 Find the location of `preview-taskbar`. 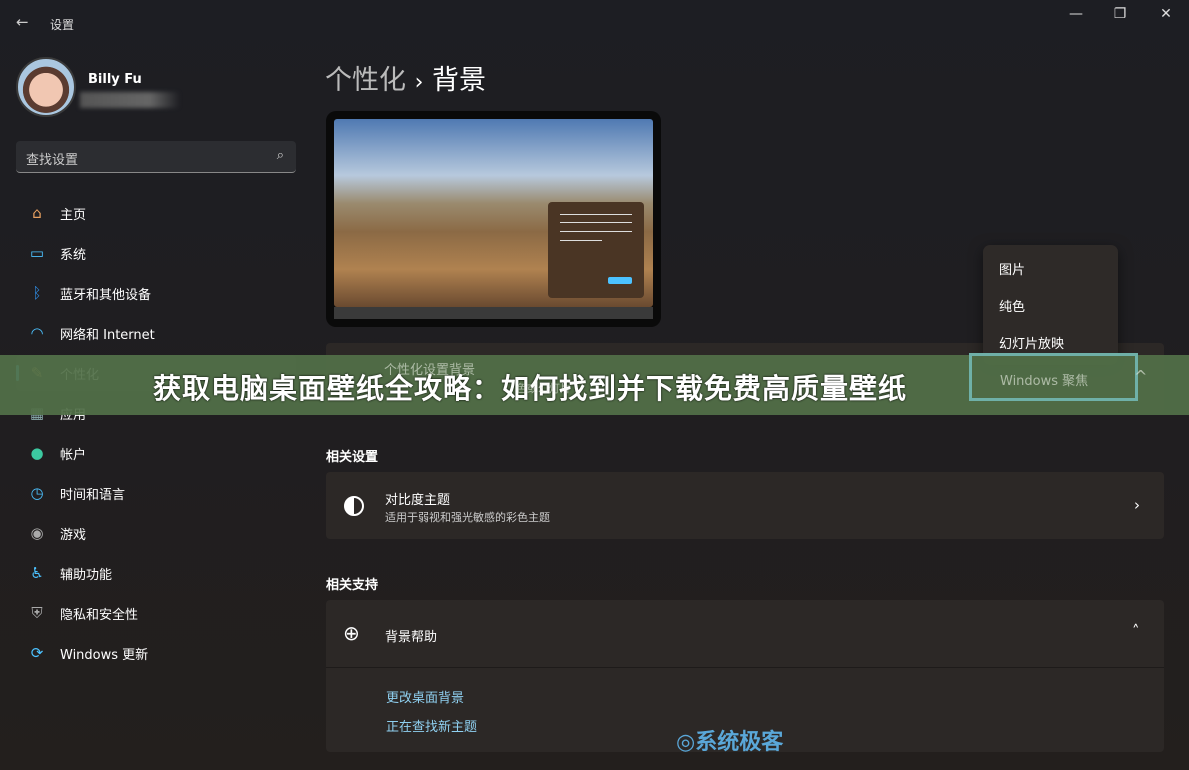

preview-taskbar is located at coordinates (493, 313).